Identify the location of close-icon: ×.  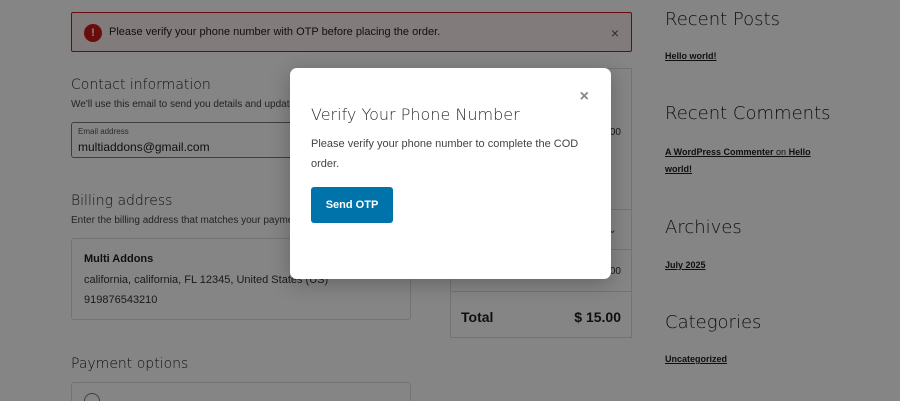
(584, 97).